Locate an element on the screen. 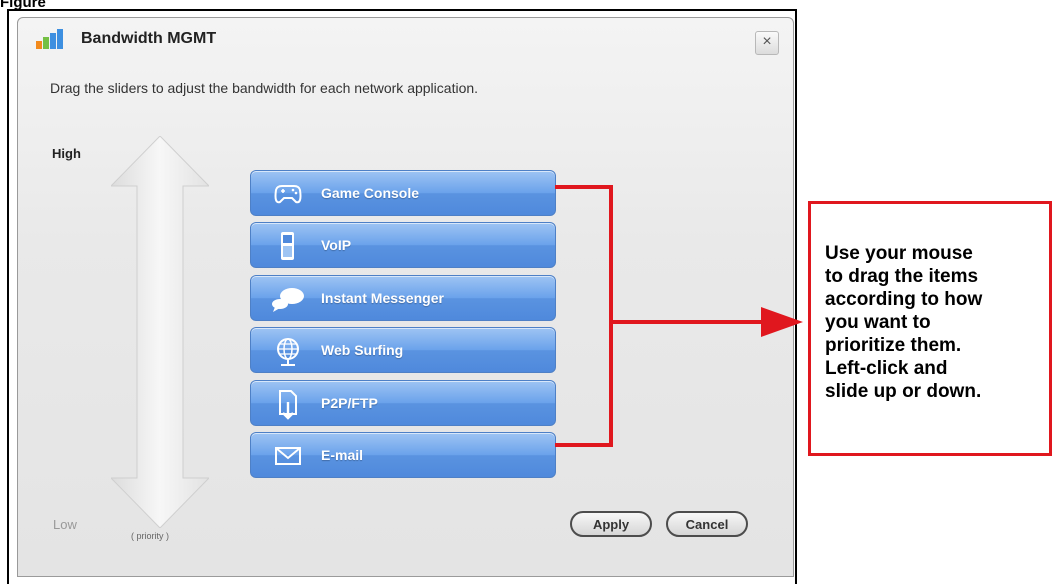  envelope-icon is located at coordinates (288, 456).